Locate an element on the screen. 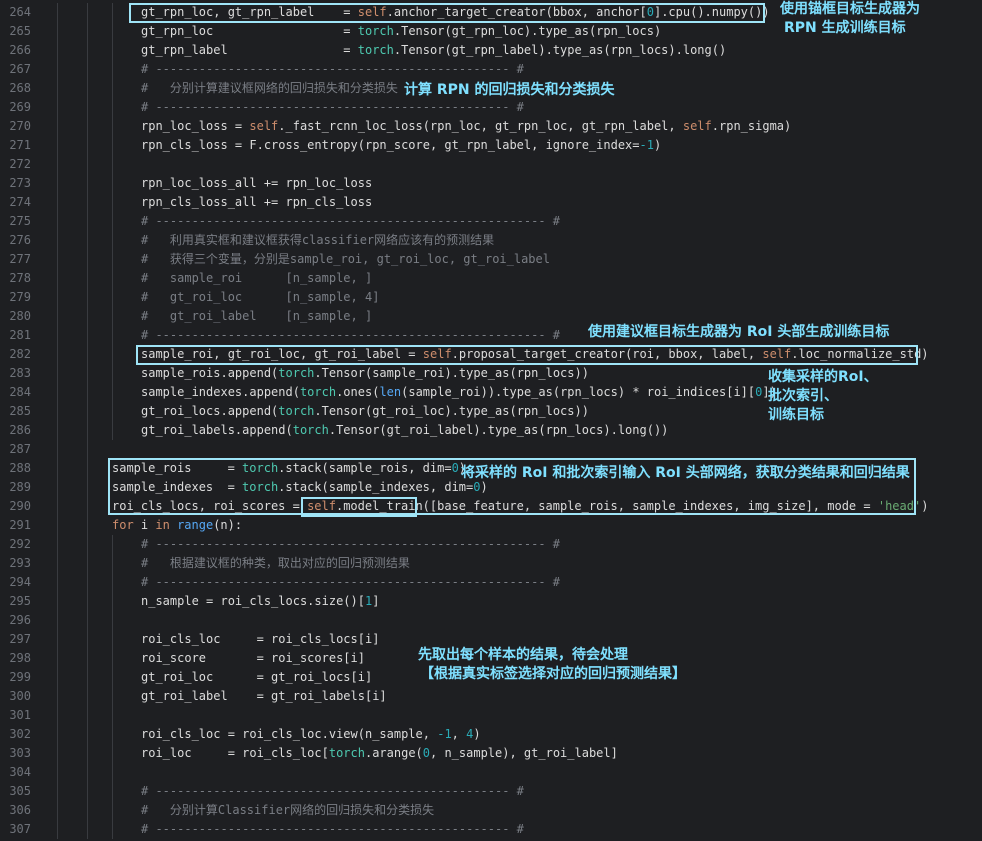 The image size is (982, 841). code-line: 278 # sample_roi [n_sample, ] is located at coordinates (491, 278).